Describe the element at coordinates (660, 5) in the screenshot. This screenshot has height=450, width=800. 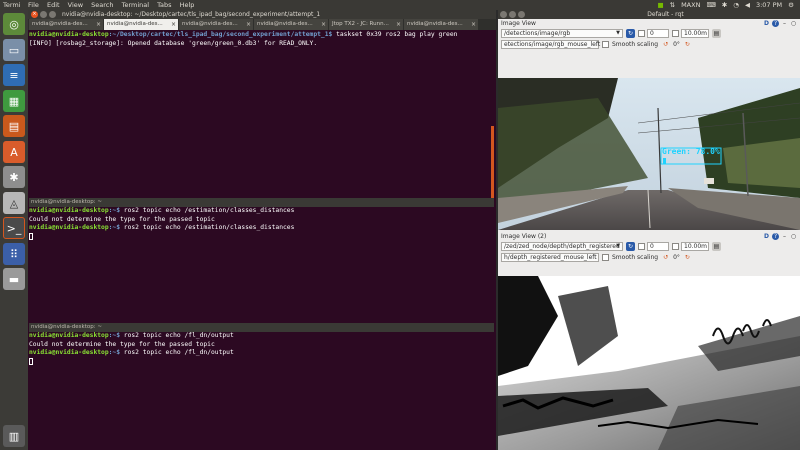
I see `nvidia-icon: ■` at that location.